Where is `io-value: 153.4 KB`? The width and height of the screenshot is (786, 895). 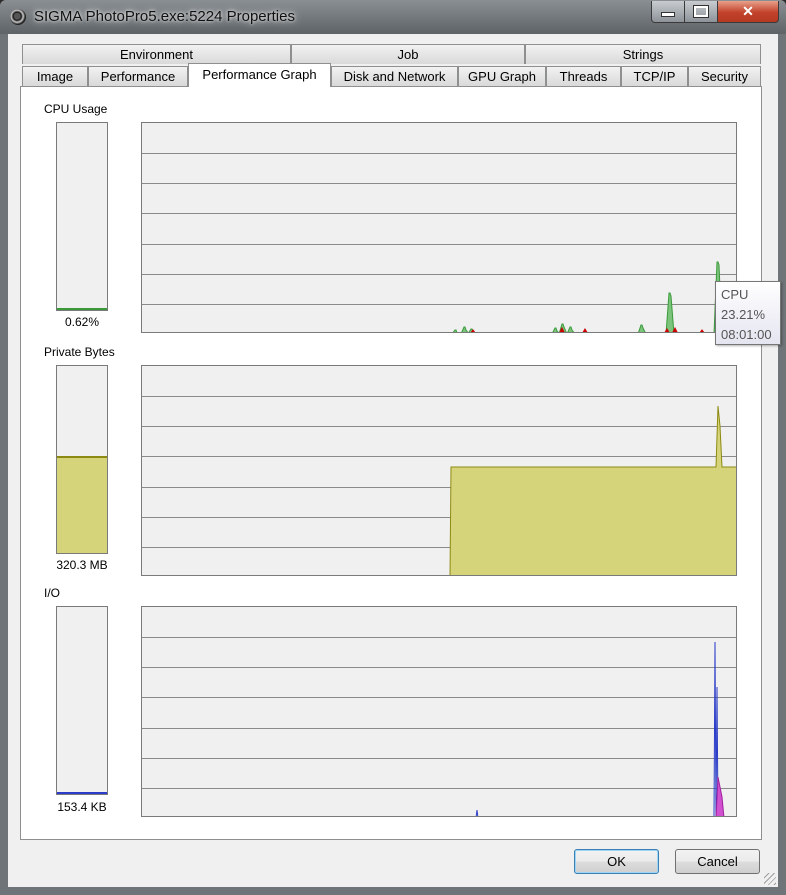
io-value: 153.4 KB is located at coordinates (82, 807).